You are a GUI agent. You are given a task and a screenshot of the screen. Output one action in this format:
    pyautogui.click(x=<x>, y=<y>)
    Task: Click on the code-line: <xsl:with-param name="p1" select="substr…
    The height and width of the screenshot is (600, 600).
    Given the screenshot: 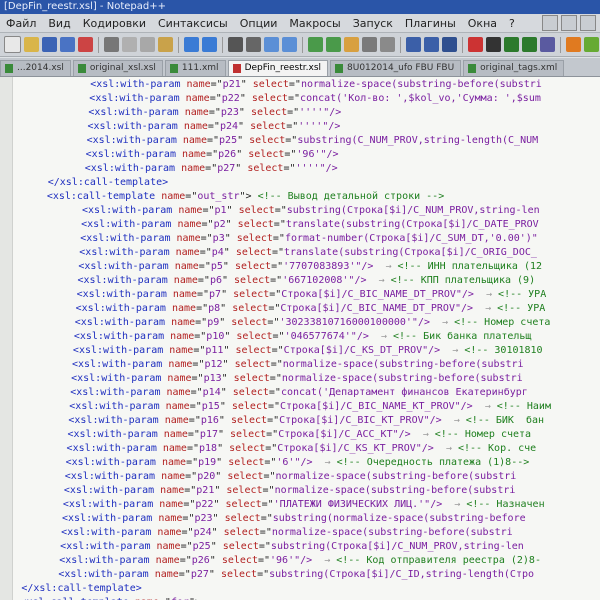 What is the action you would take?
    pyautogui.click(x=311, y=211)
    